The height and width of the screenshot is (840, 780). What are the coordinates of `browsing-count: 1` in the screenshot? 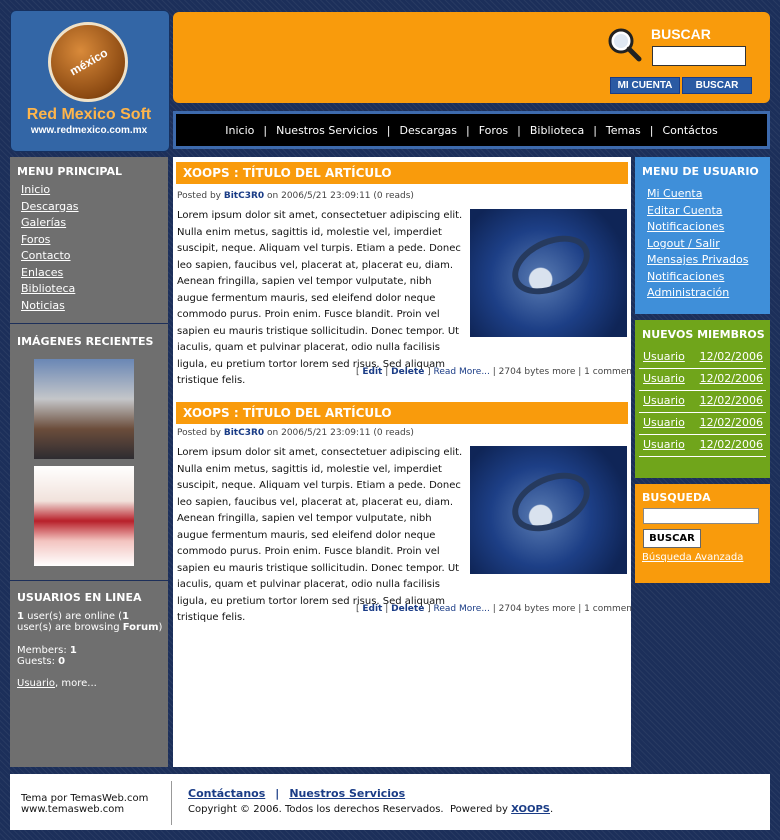 It's located at (126, 616).